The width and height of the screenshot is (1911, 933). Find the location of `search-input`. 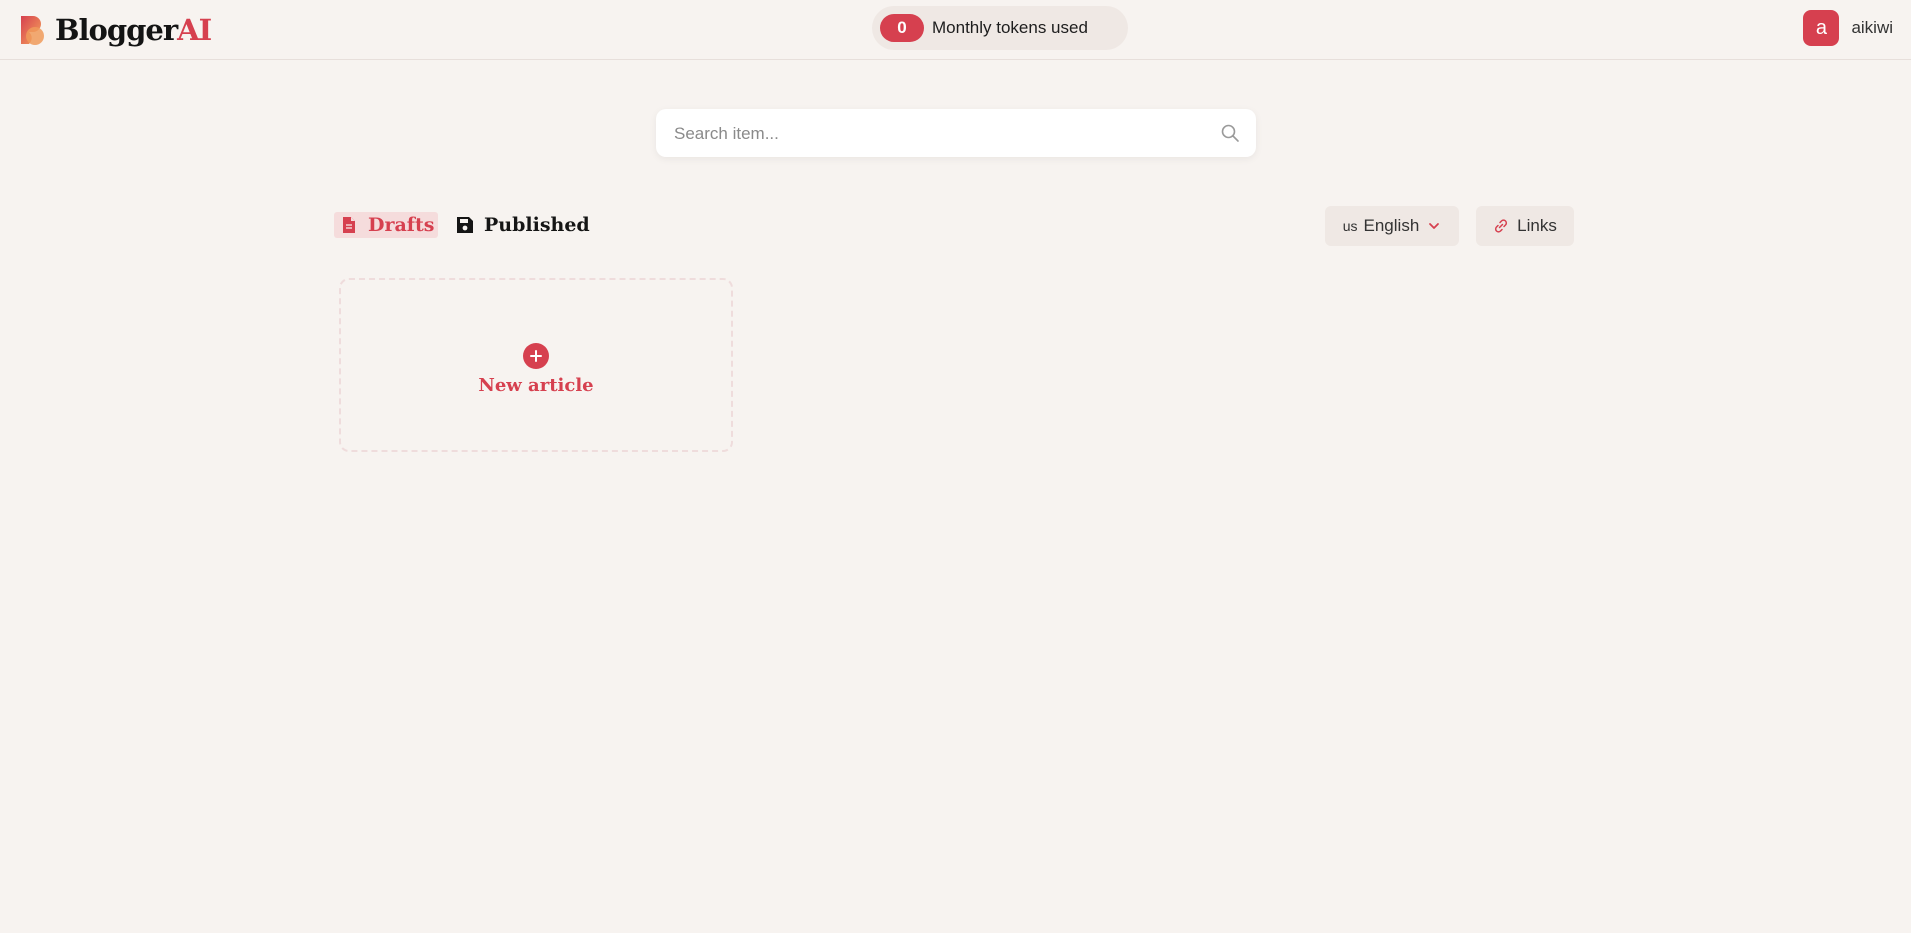

search-input is located at coordinates (939, 134).